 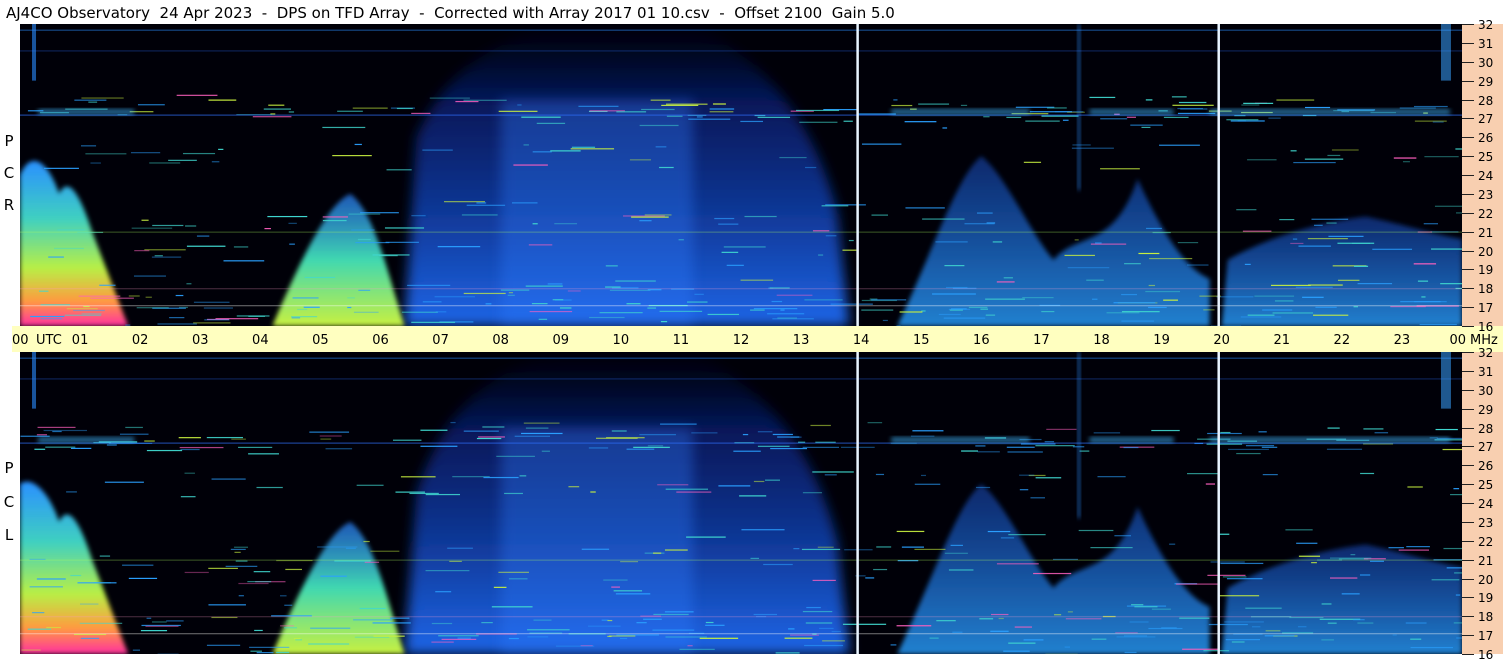 I want to click on utc-tick-label: 13, so click(x=801, y=340).